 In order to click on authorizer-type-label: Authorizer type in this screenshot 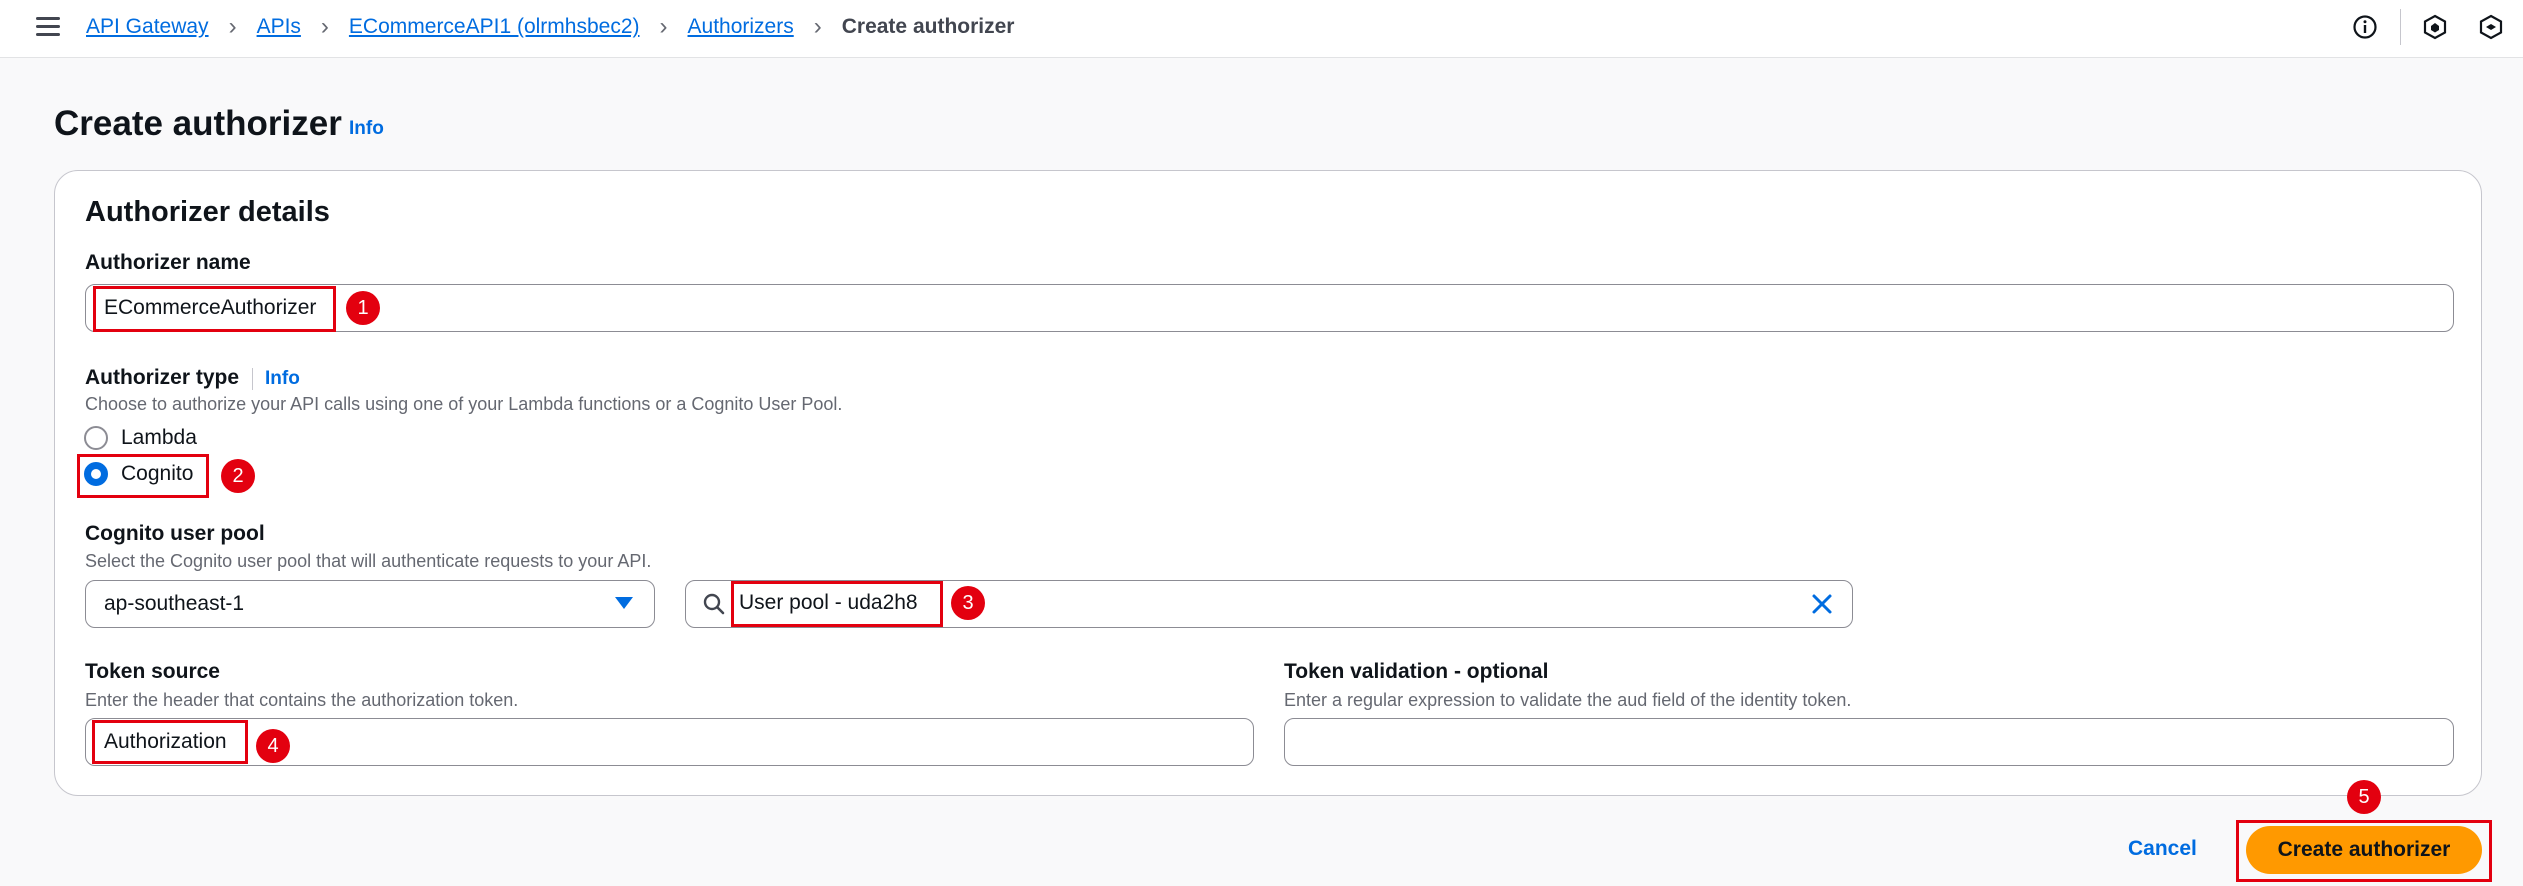, I will do `click(162, 377)`.